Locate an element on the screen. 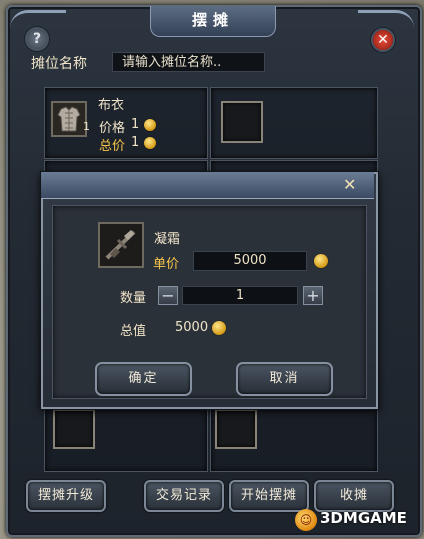 The width and height of the screenshot is (424, 539). slot-total-label: 总价 is located at coordinates (112, 146).